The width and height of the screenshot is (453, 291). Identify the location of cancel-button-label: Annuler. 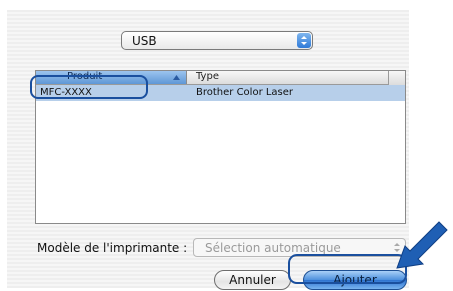
(252, 280).